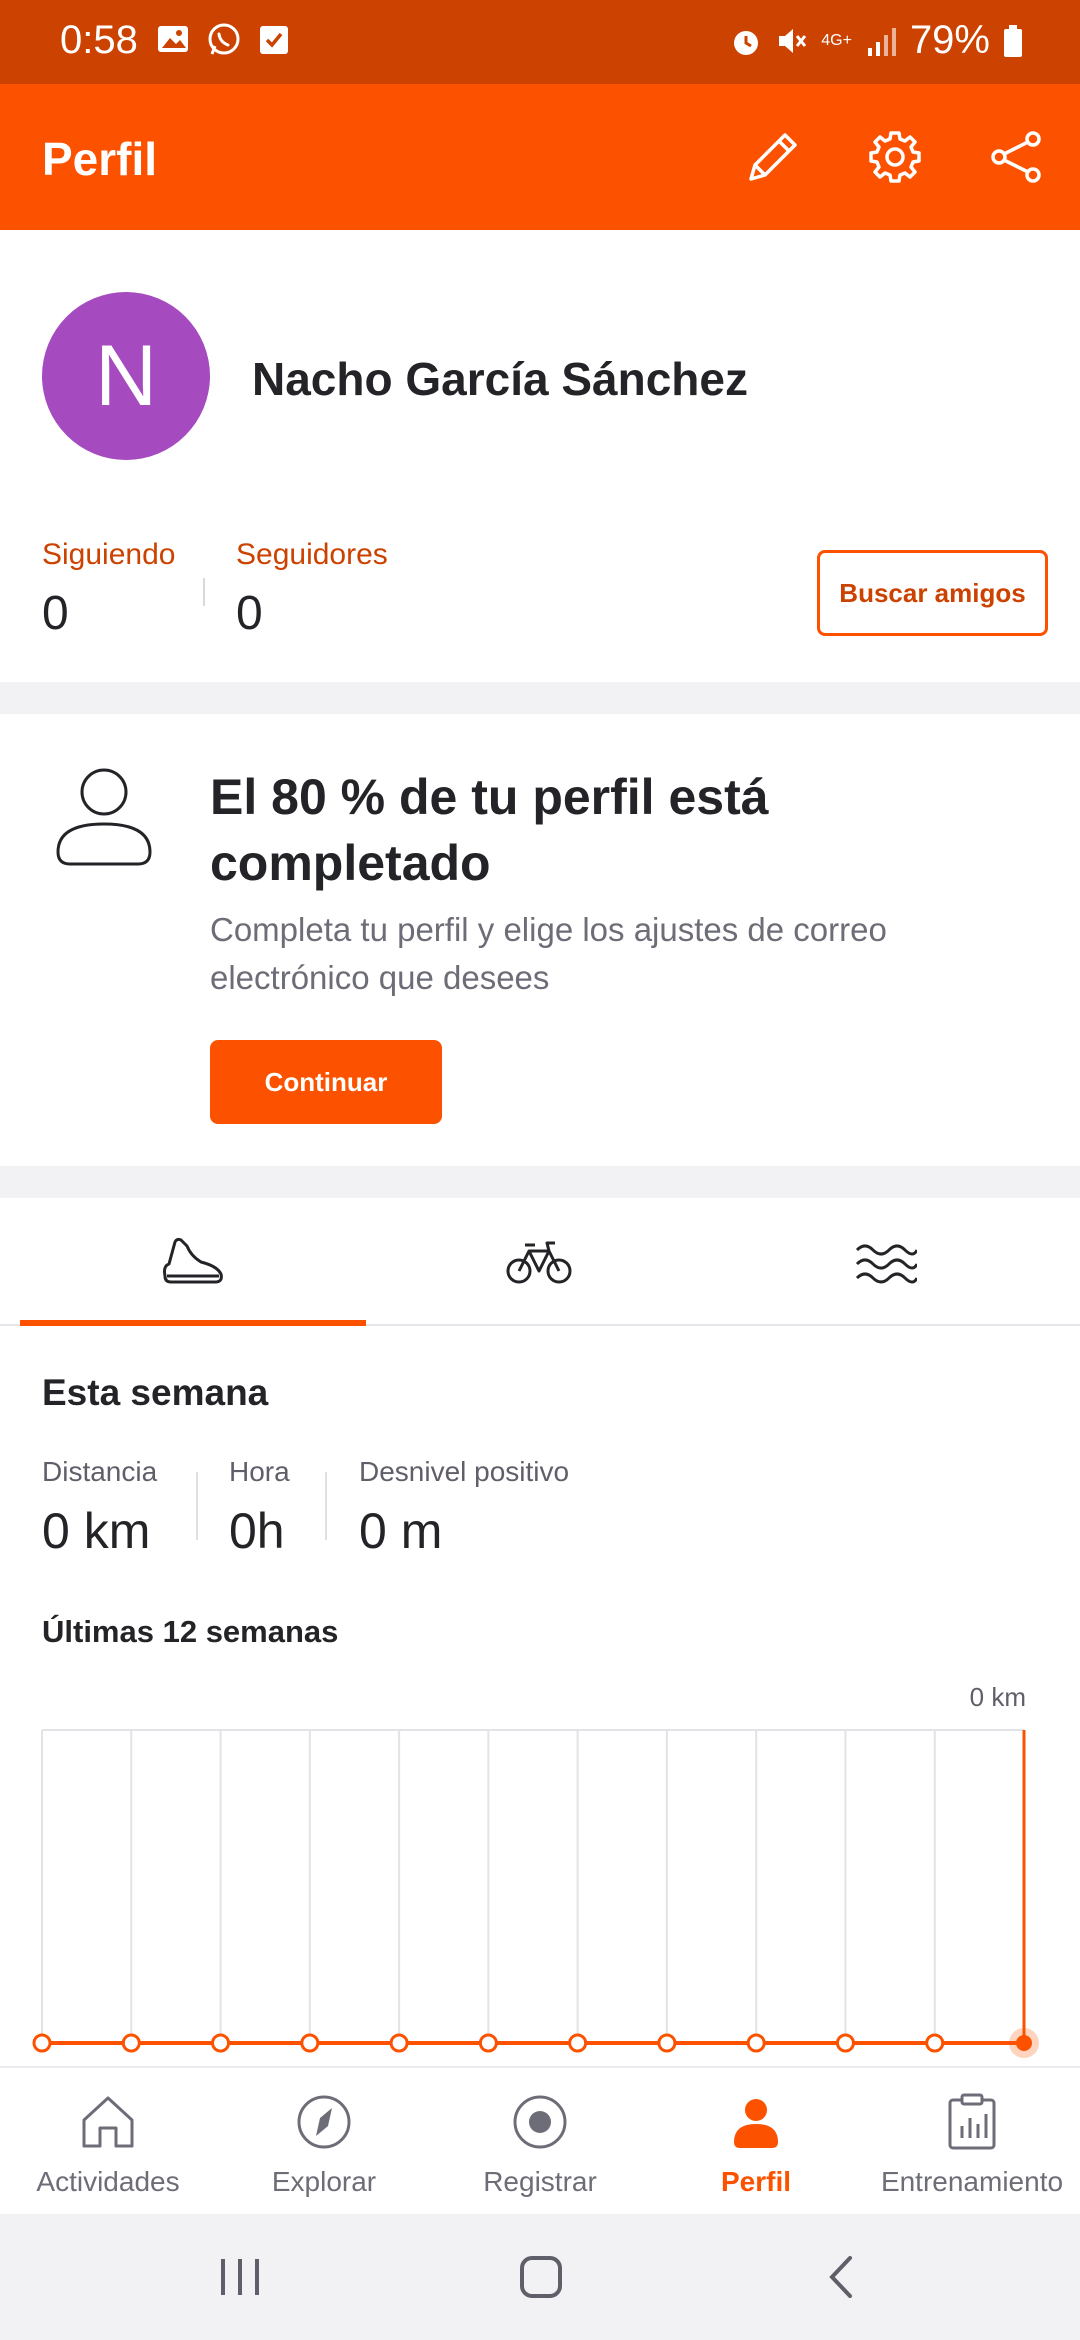  Describe the element at coordinates (173, 39) in the screenshot. I see `gallery-icon` at that location.